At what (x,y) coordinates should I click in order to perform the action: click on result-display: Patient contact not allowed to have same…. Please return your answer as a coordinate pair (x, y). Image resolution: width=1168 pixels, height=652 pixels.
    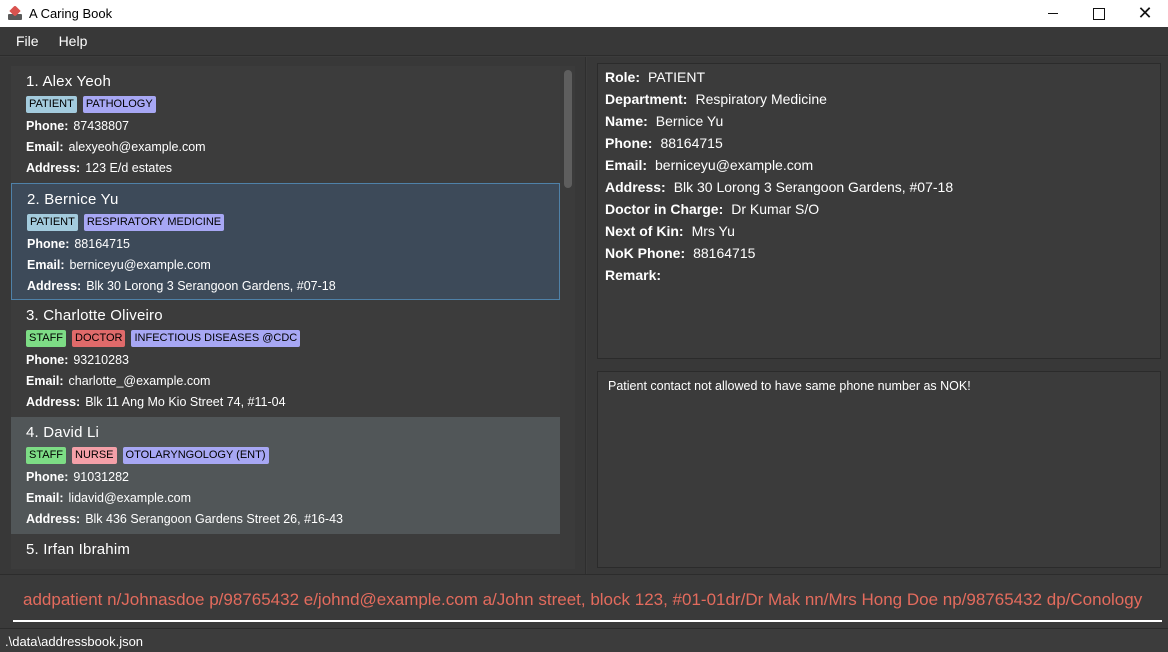
    Looking at the image, I should click on (879, 469).